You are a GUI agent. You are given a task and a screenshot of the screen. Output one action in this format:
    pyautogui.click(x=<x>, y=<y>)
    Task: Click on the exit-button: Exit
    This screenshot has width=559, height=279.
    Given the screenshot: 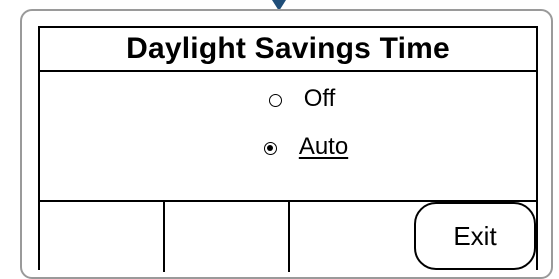 What is the action you would take?
    pyautogui.click(x=475, y=236)
    